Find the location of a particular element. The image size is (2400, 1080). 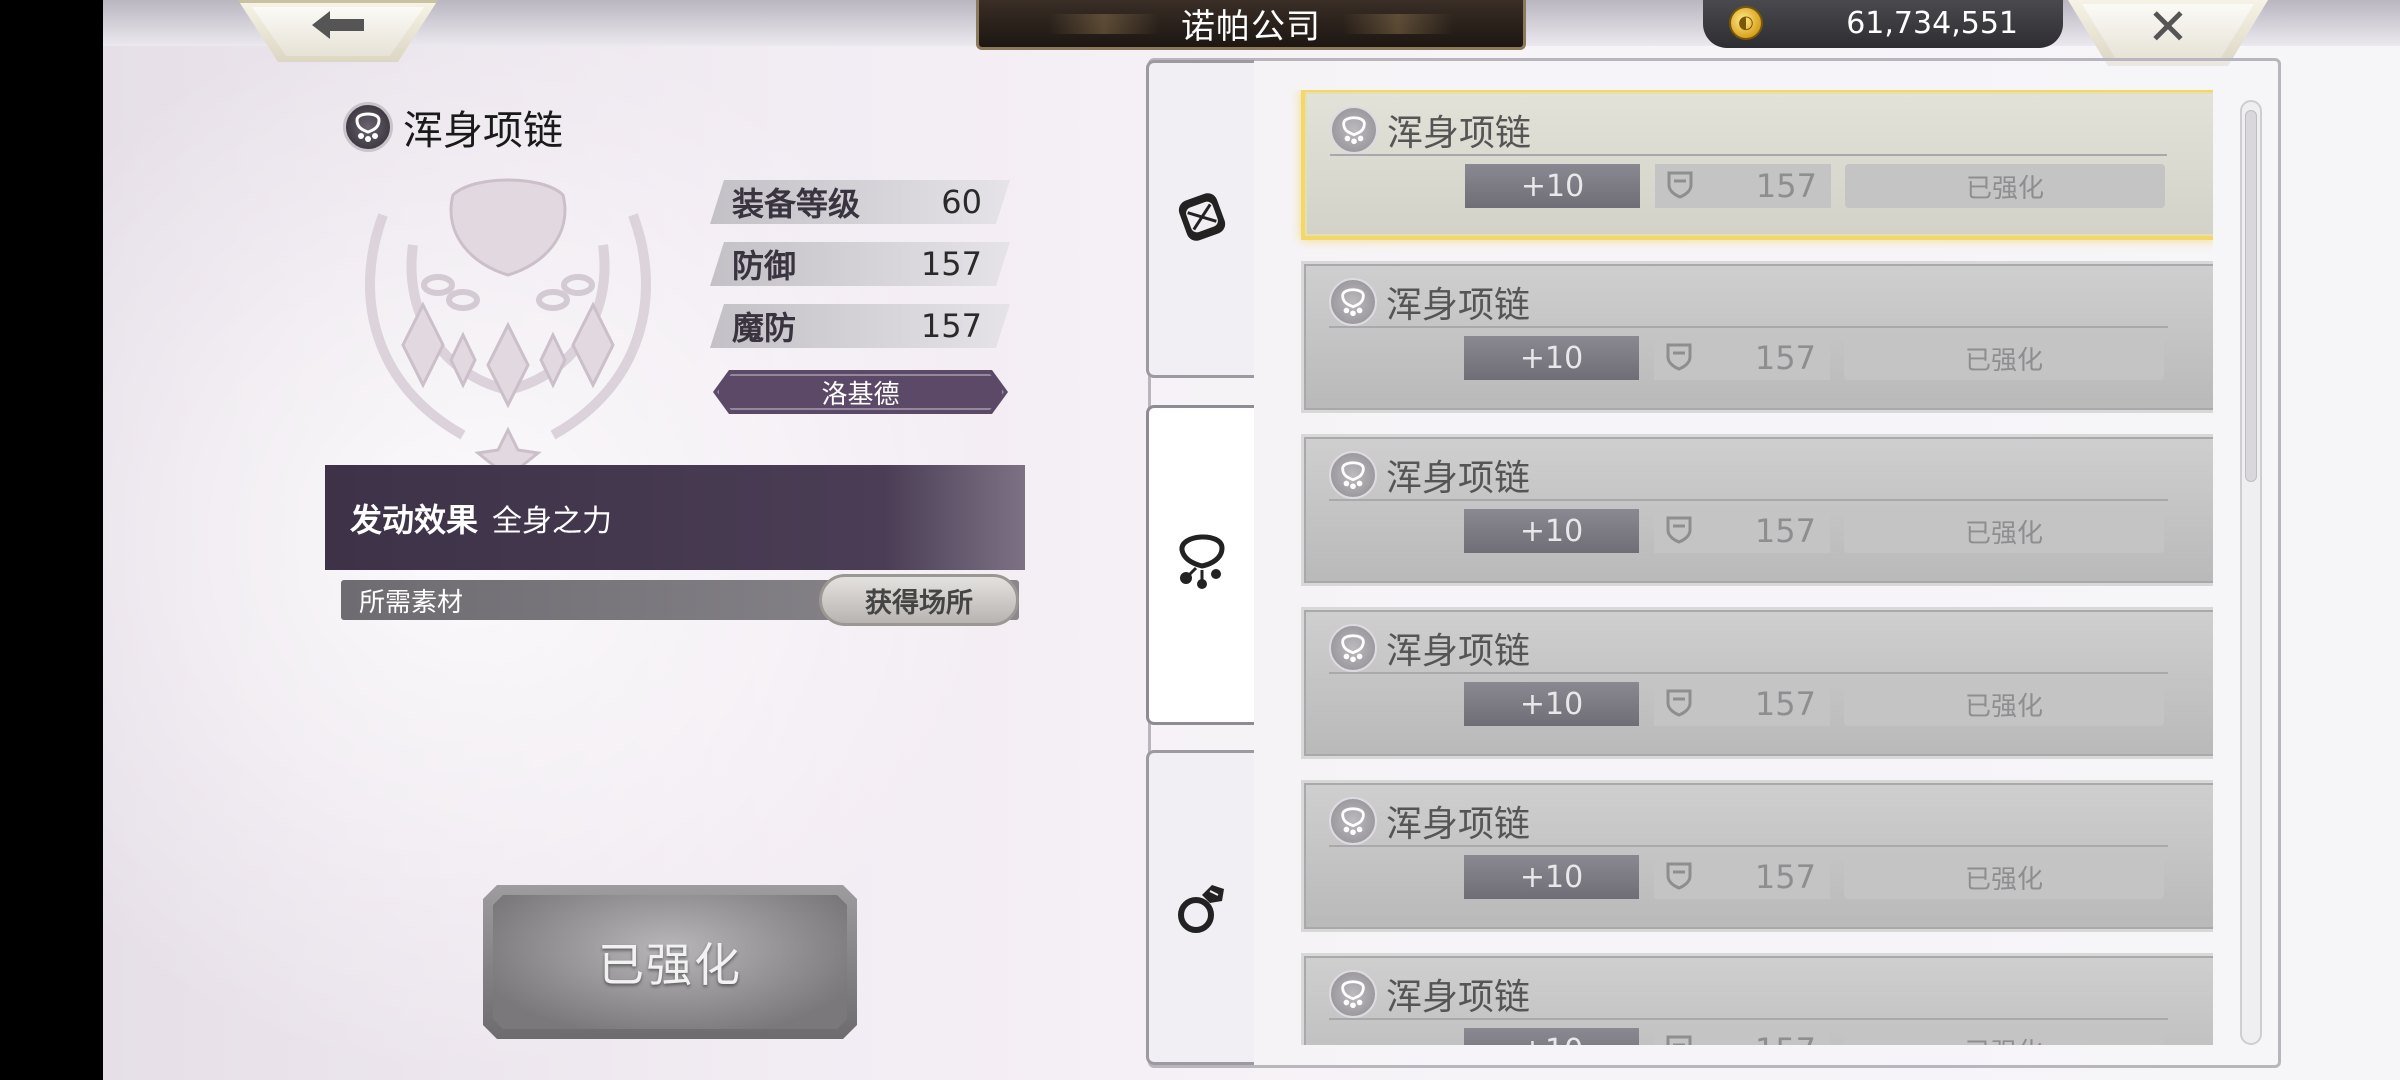

stat-defense: 防御 157 is located at coordinates (860, 264).